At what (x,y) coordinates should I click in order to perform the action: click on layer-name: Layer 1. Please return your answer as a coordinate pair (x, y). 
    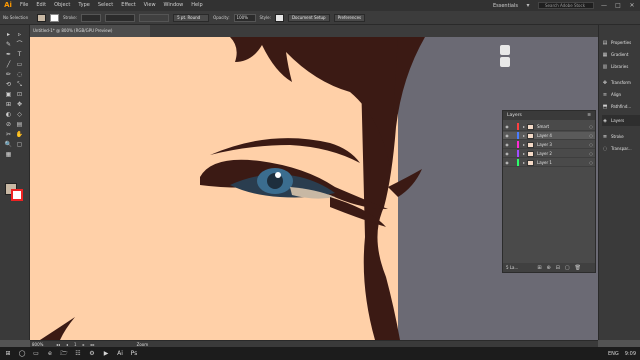
    Looking at the image, I should click on (562, 162).